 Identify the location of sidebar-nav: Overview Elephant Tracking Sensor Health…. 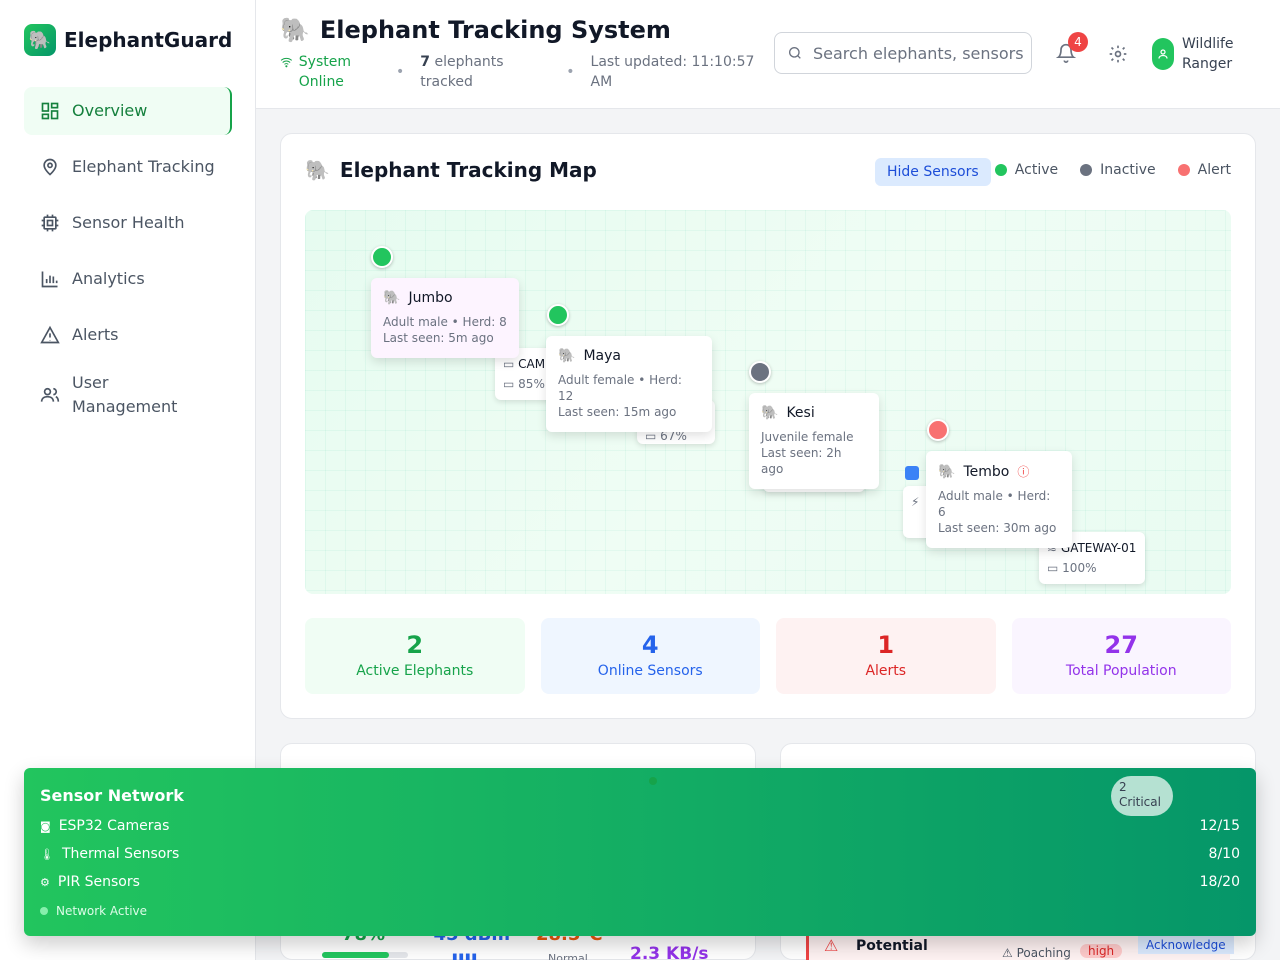
(128, 259).